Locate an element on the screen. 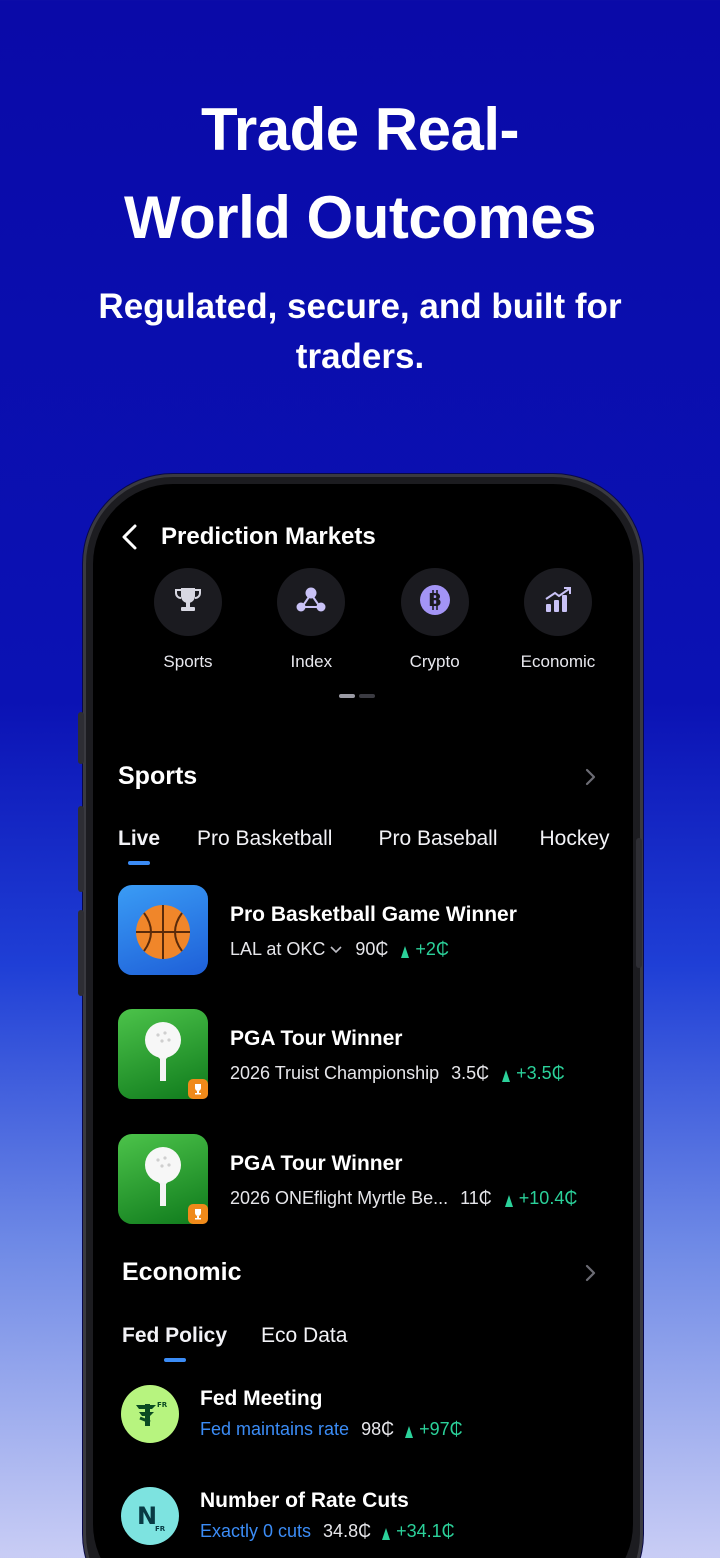 The image size is (720, 1558). market-price: 98₵ is located at coordinates (378, 1429).